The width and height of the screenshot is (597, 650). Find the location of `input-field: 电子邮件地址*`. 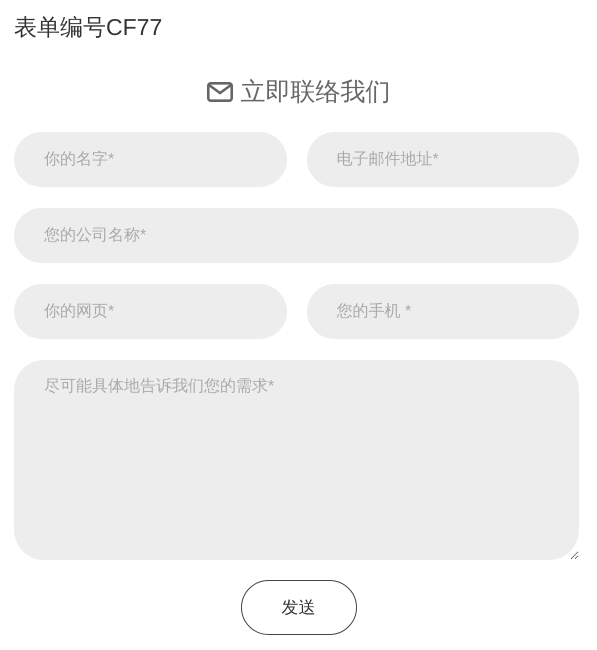

input-field: 电子邮件地址* is located at coordinates (442, 159).